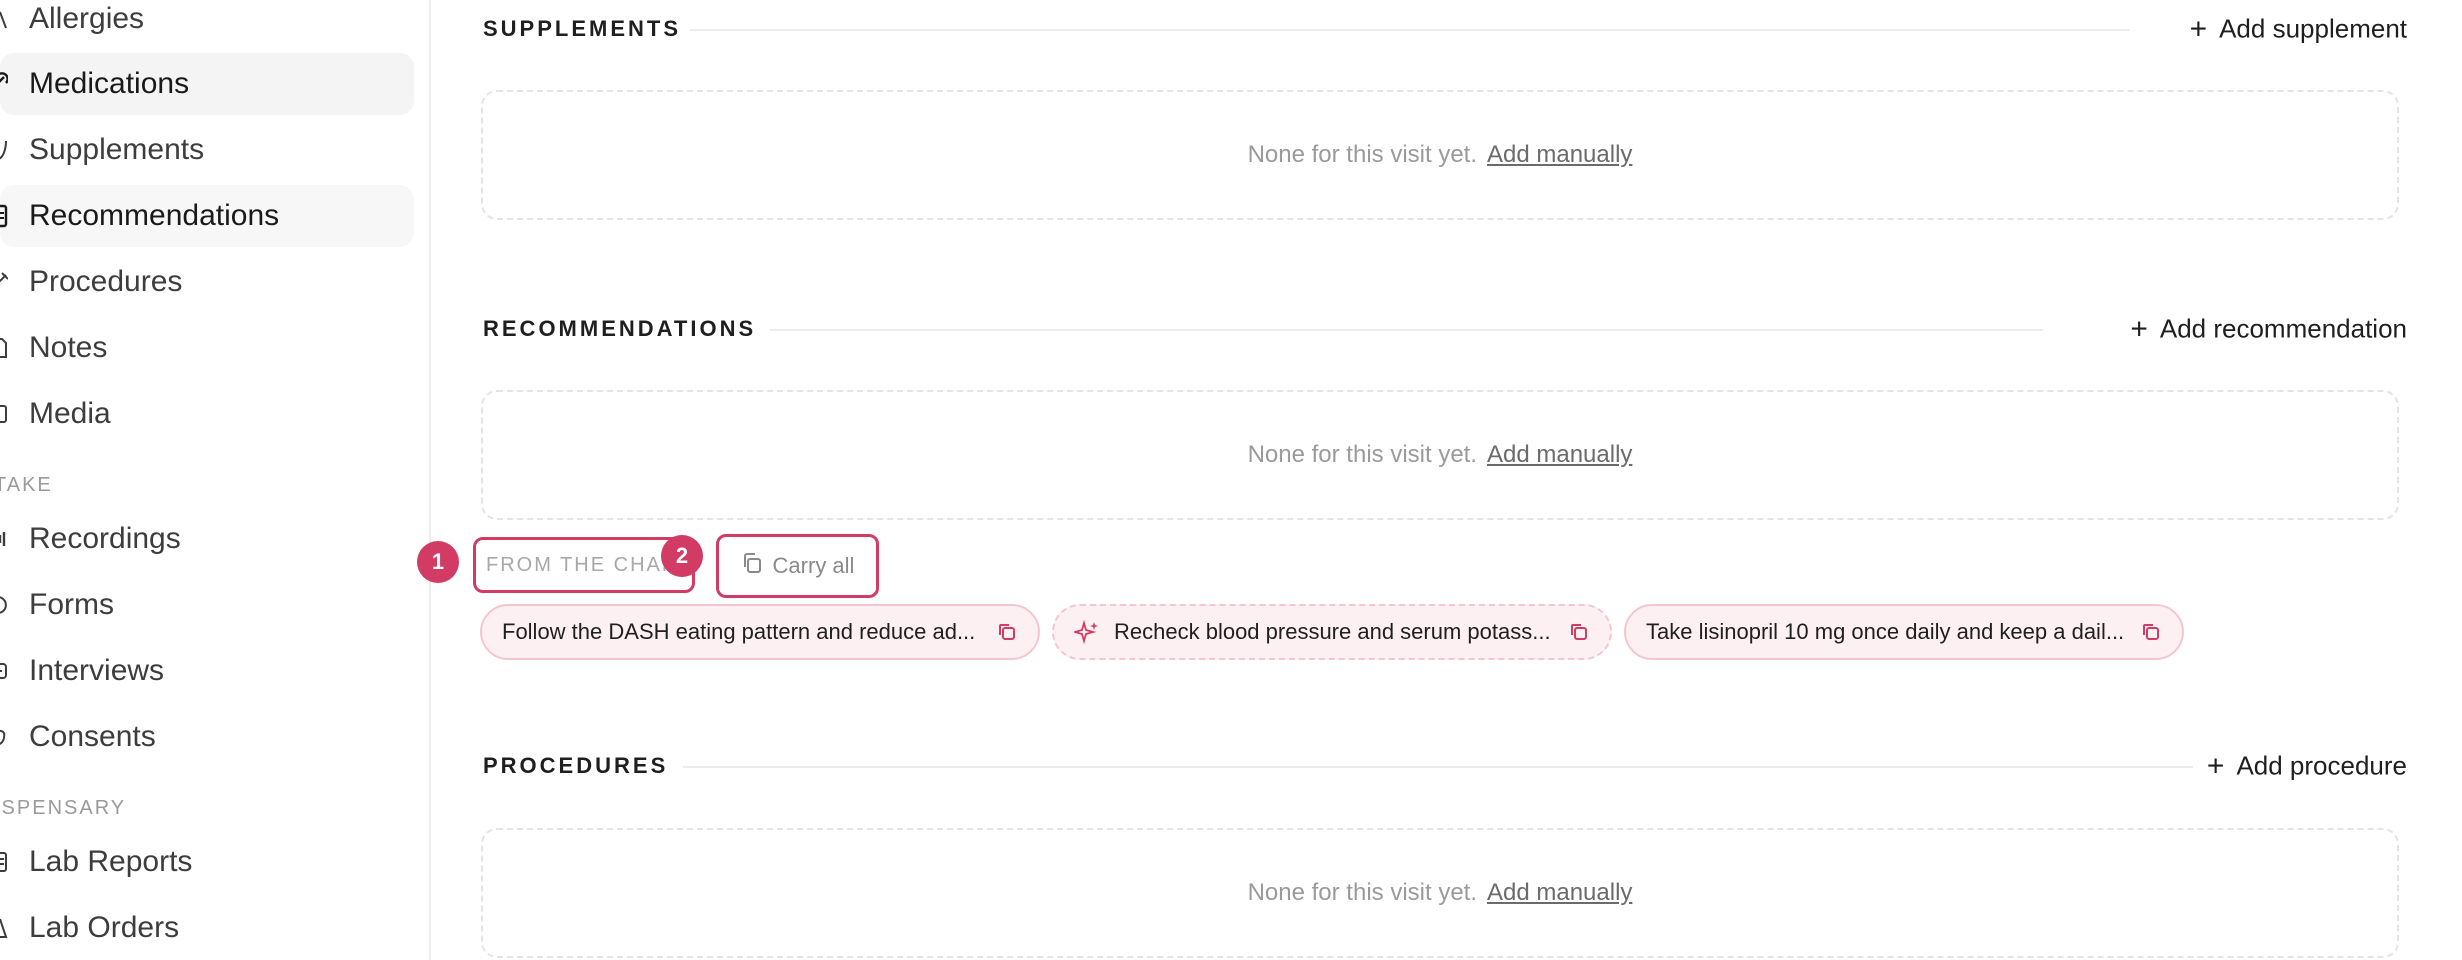 The height and width of the screenshot is (960, 2462). What do you see at coordinates (620, 328) in the screenshot?
I see `section-title: RECOMMENDATIONS` at bounding box center [620, 328].